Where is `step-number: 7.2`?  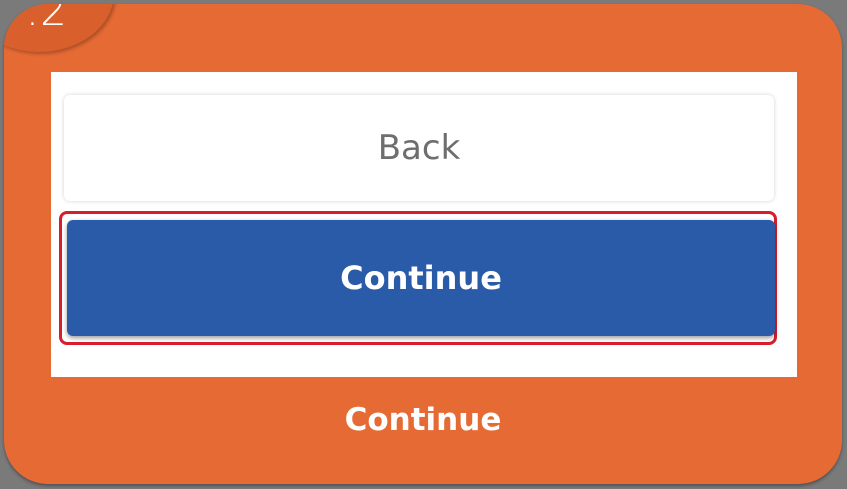 step-number: 7.2 is located at coordinates (36, 19).